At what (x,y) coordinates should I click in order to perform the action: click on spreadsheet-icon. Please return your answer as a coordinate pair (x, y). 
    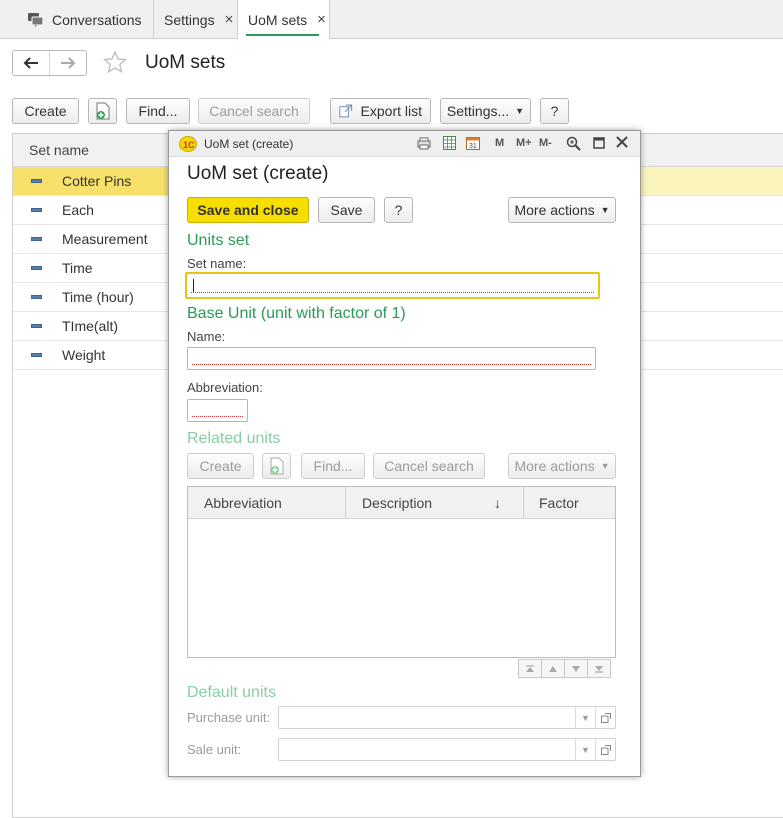
    Looking at the image, I should click on (449, 144).